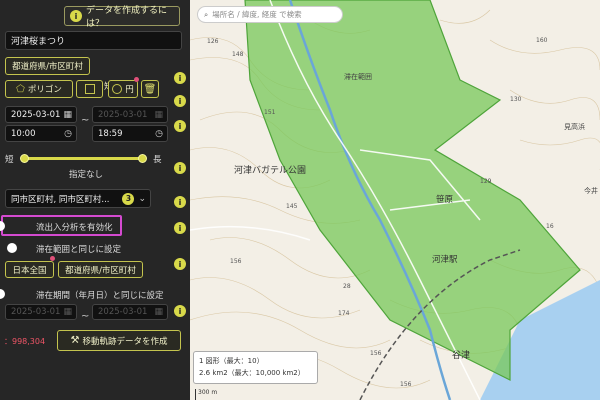  I want to click on slider-min-label: 短, so click(9, 160).